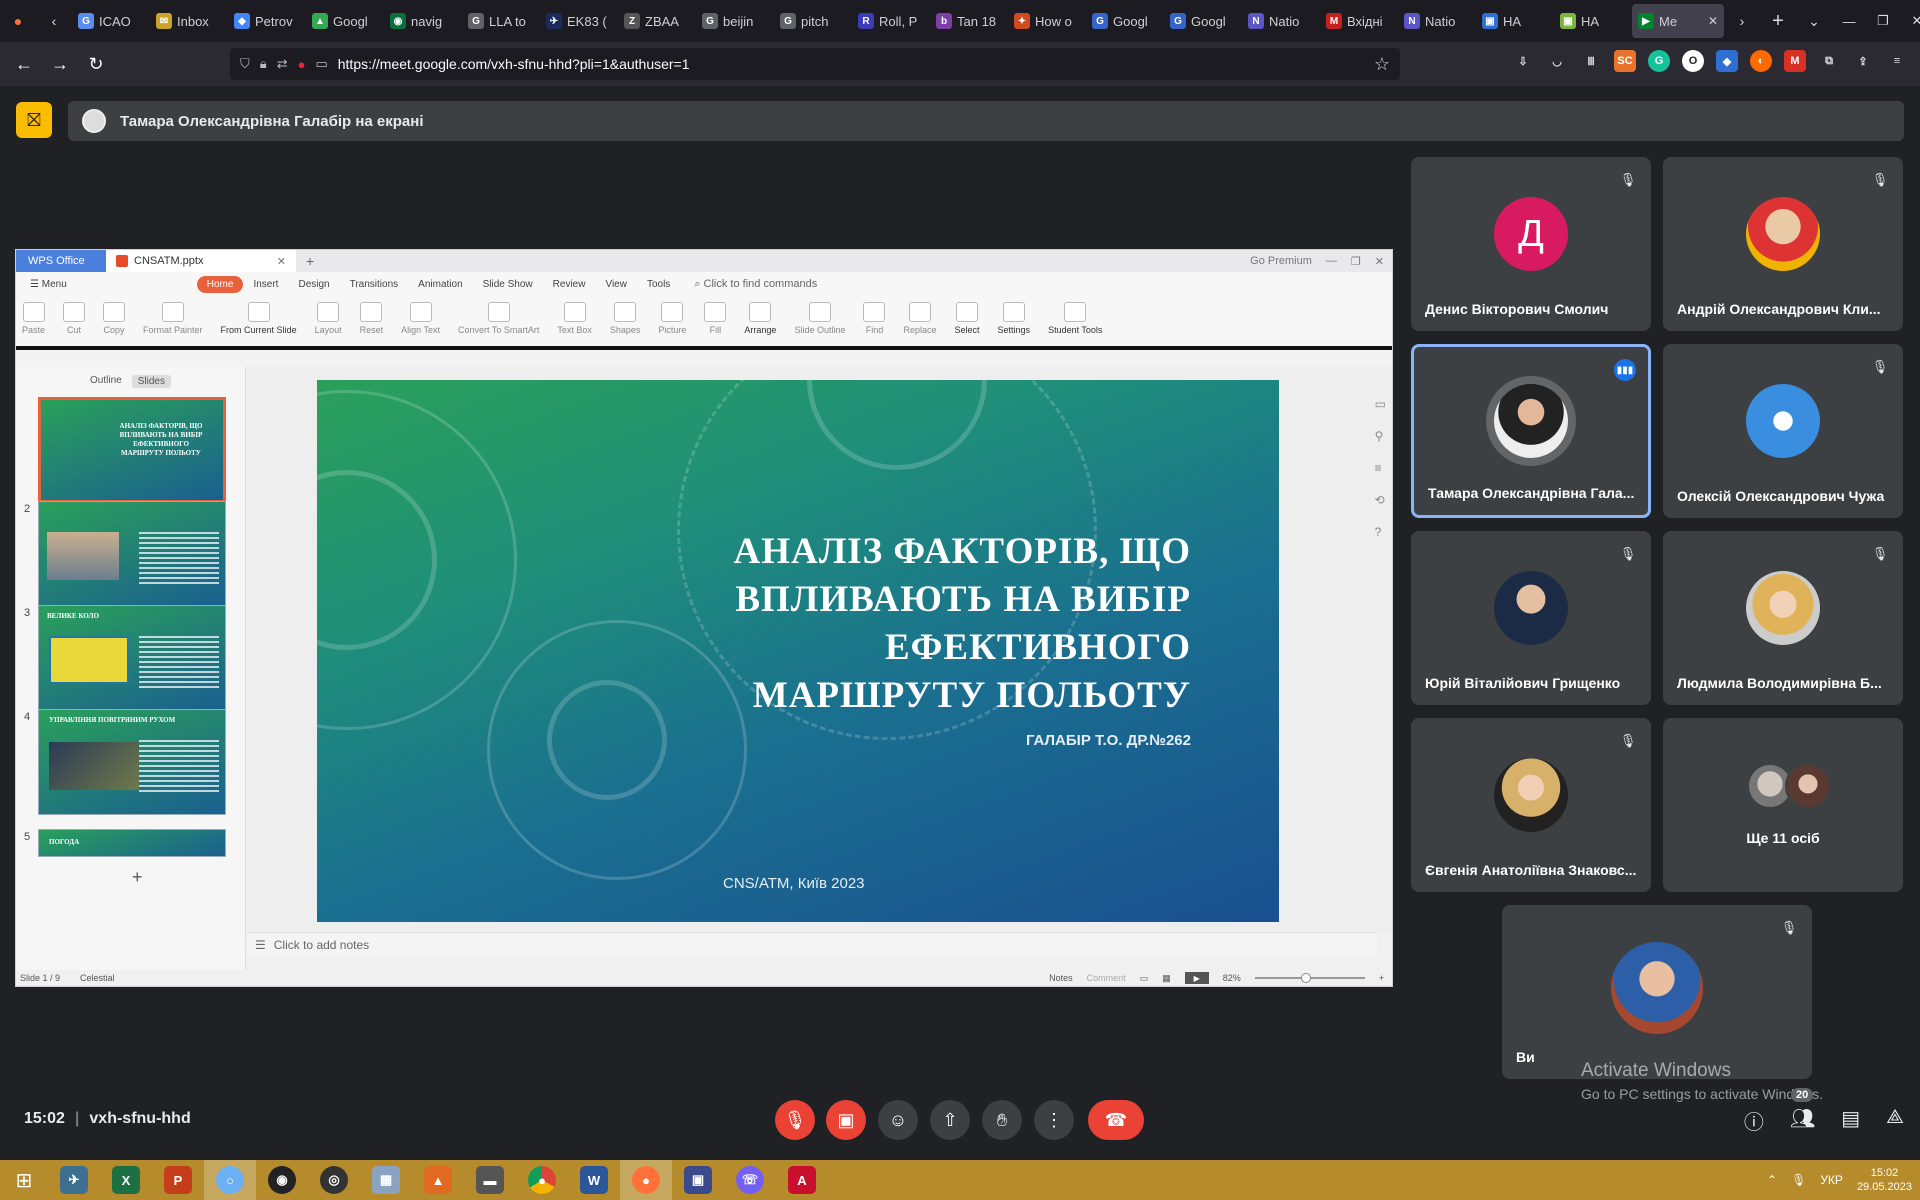 The width and height of the screenshot is (1920, 1200). What do you see at coordinates (33, 318) in the screenshot?
I see `ribbon-paste: Paste` at bounding box center [33, 318].